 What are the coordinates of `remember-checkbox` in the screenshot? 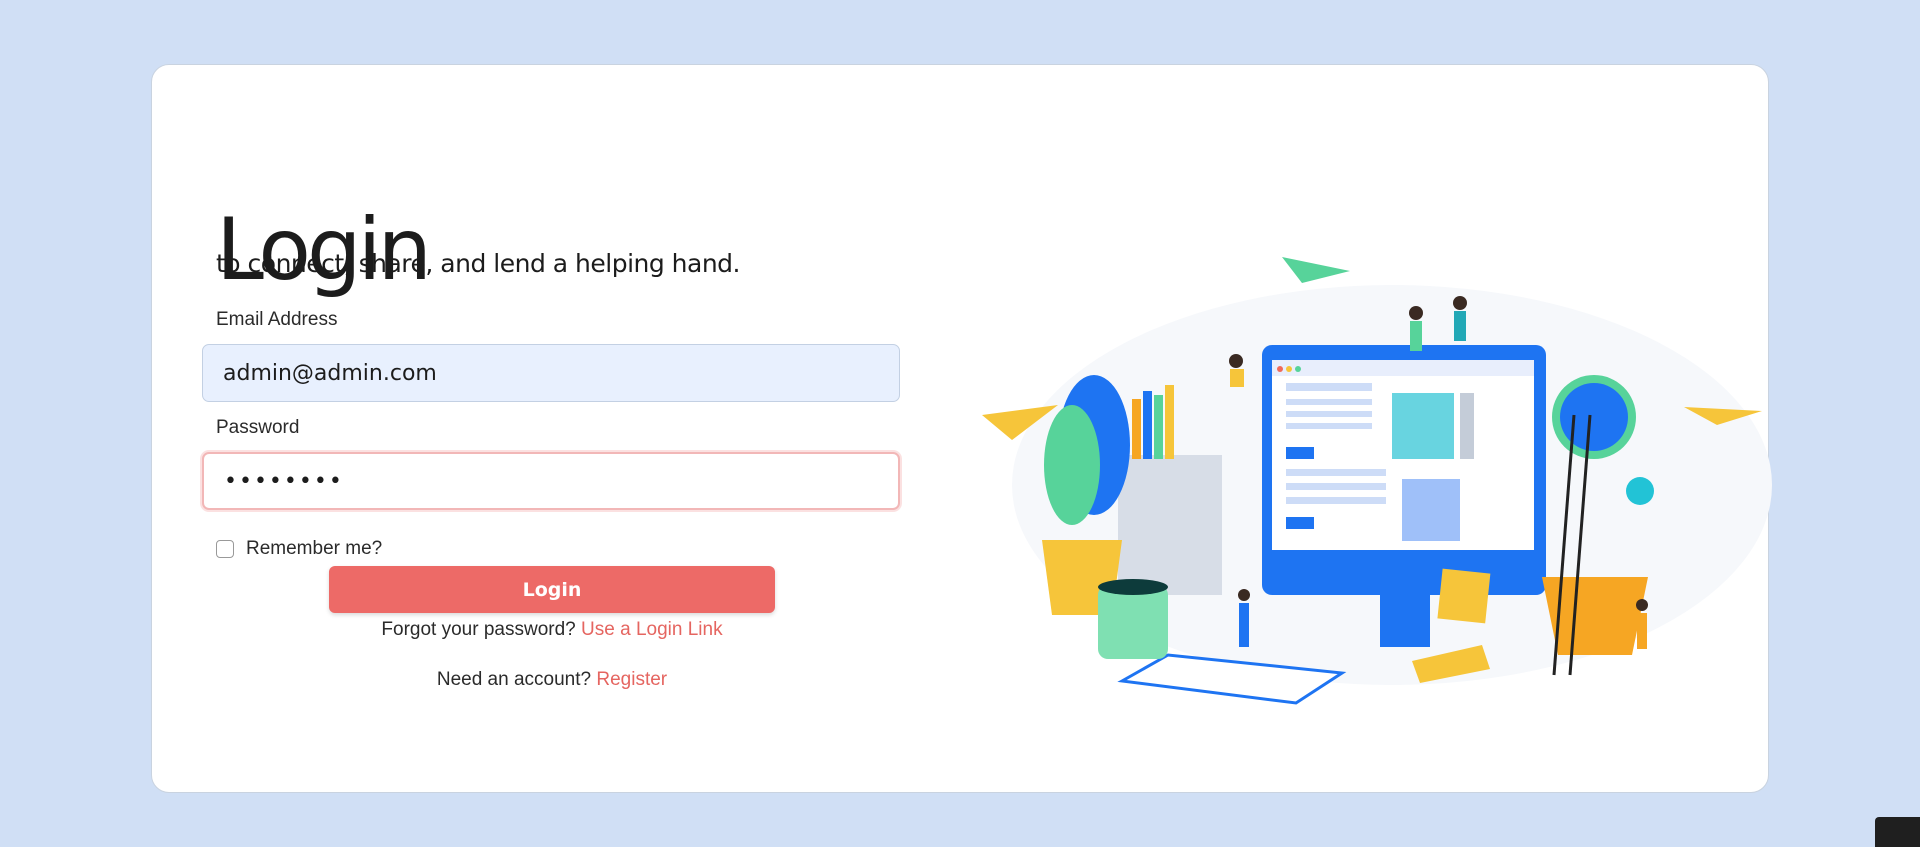 It's located at (225, 549).